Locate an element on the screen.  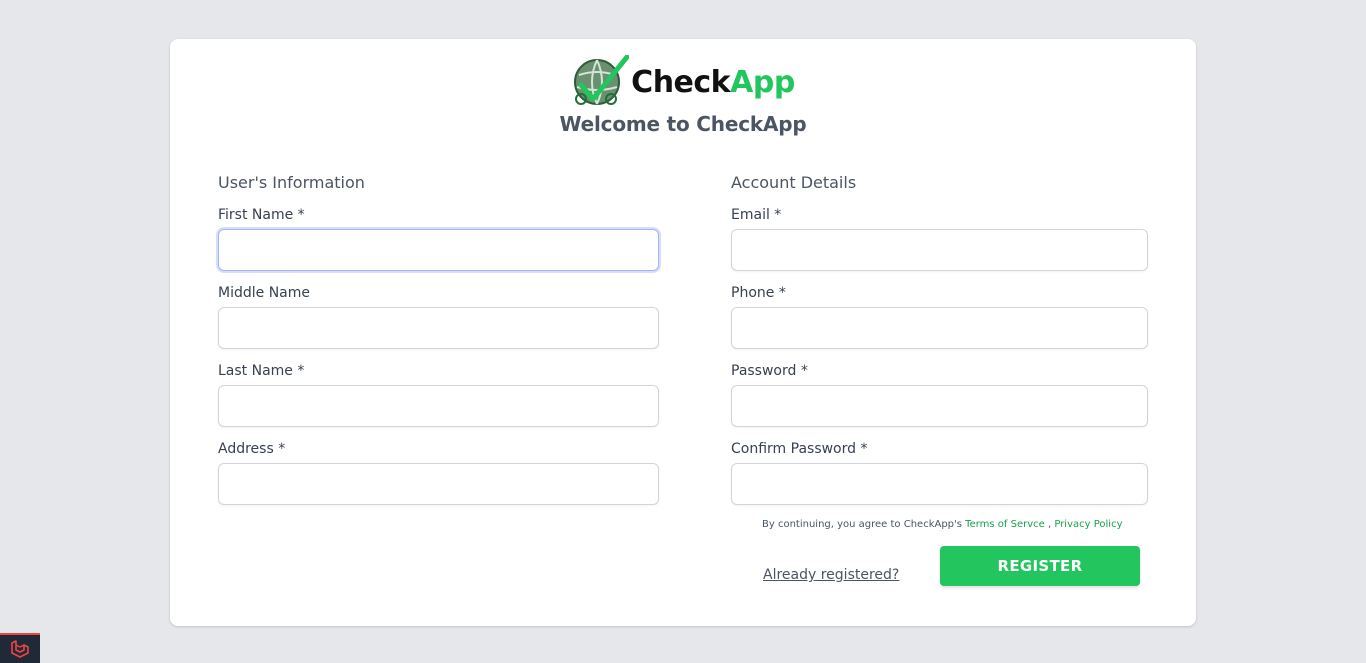
last-name-input is located at coordinates (438, 406).